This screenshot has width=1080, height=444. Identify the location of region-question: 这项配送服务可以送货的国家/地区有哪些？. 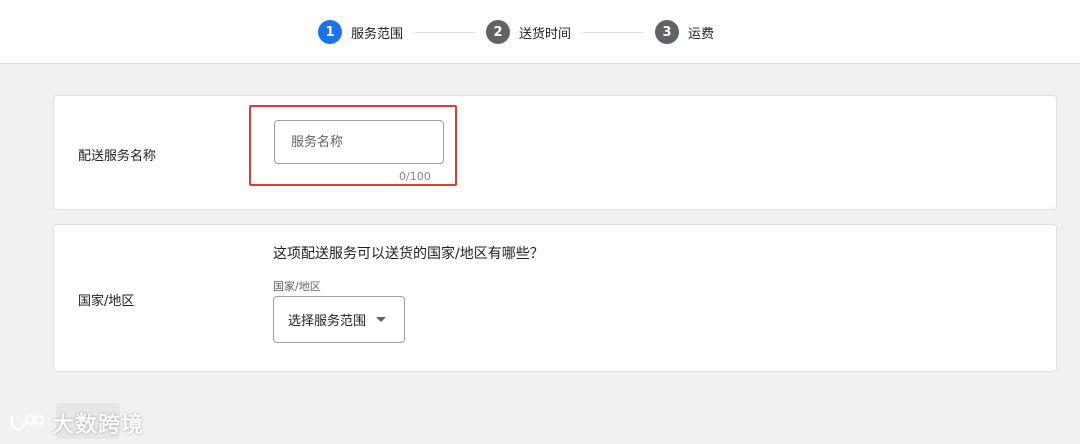
(408, 254).